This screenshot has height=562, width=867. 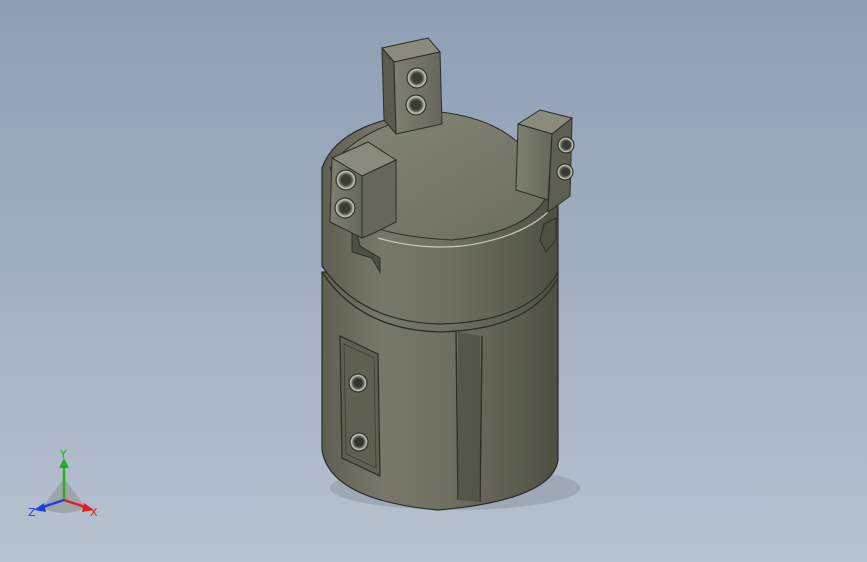 What do you see at coordinates (66, 486) in the screenshot?
I see `view-orientation-triad: Y X Z` at bounding box center [66, 486].